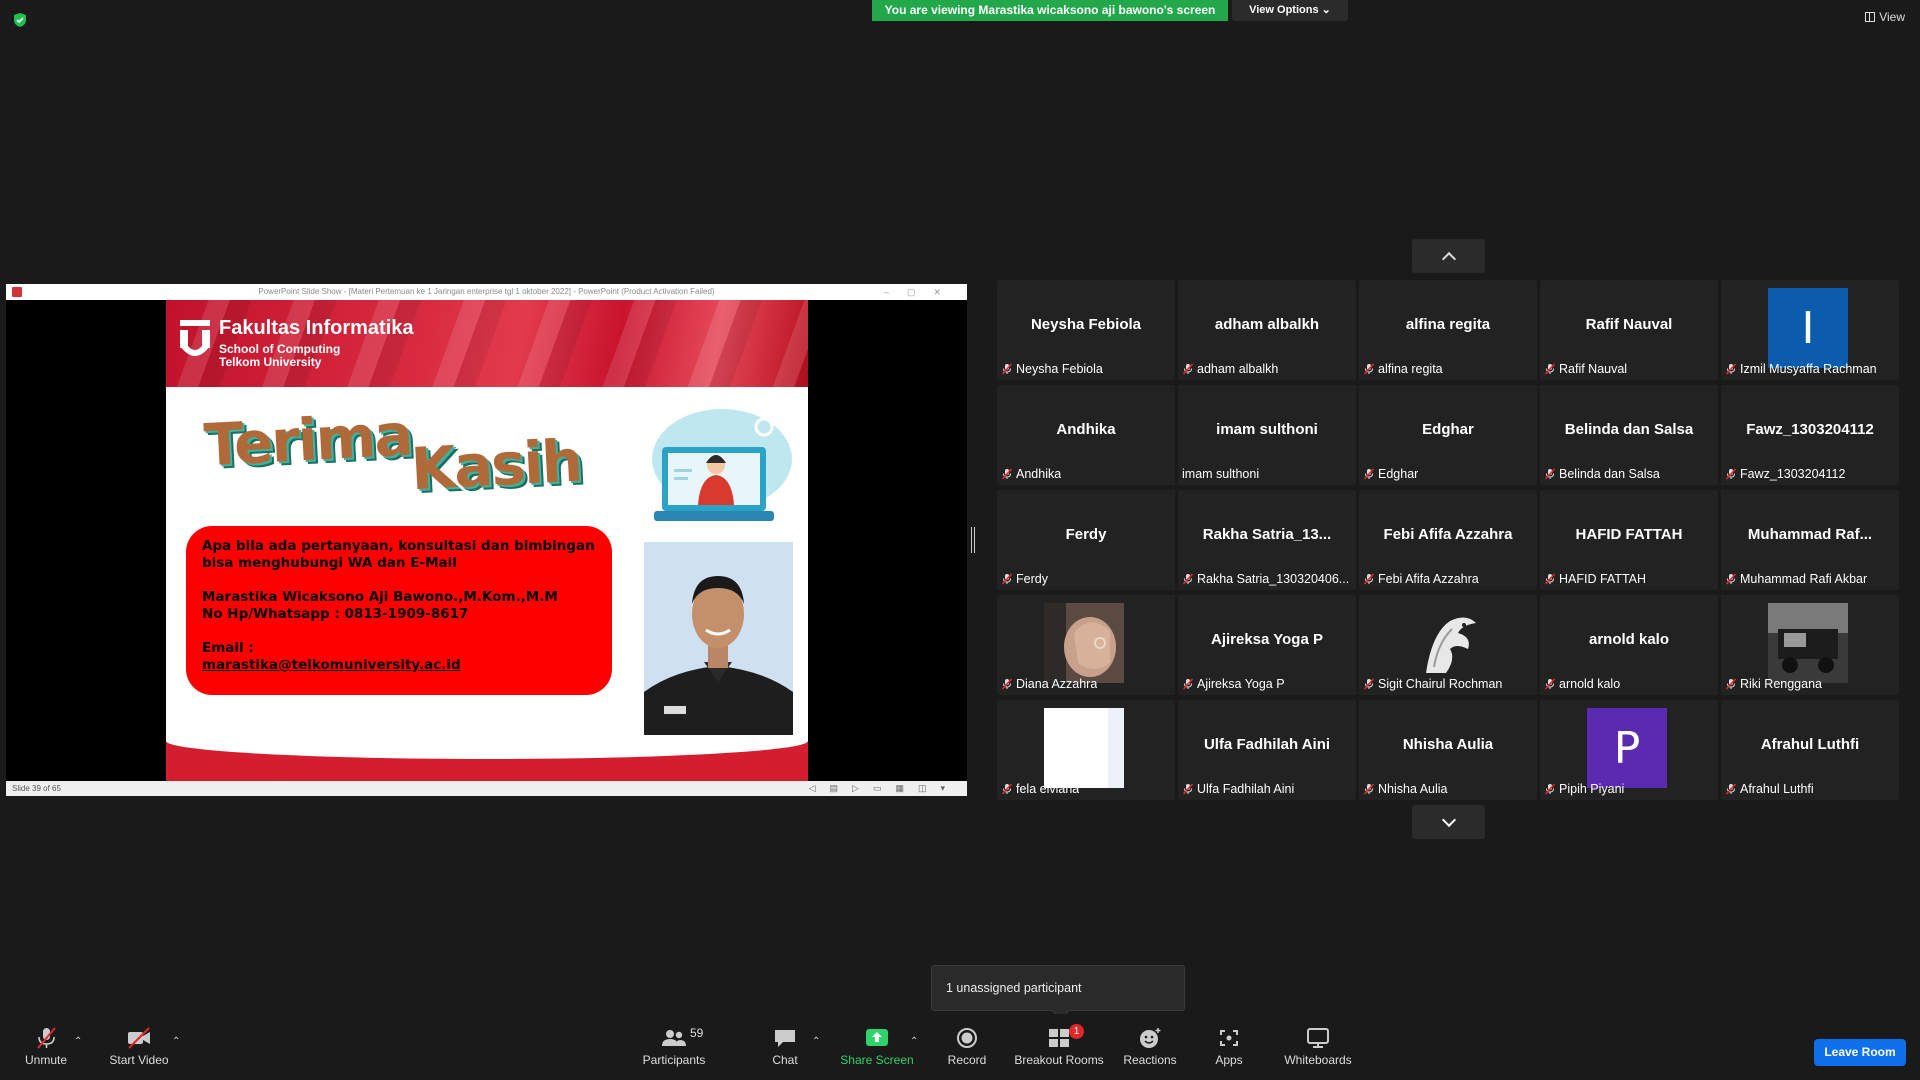 This screenshot has width=1920, height=1080. What do you see at coordinates (1629, 789) in the screenshot?
I see `participant-name-bar: Pipih Piyani` at bounding box center [1629, 789].